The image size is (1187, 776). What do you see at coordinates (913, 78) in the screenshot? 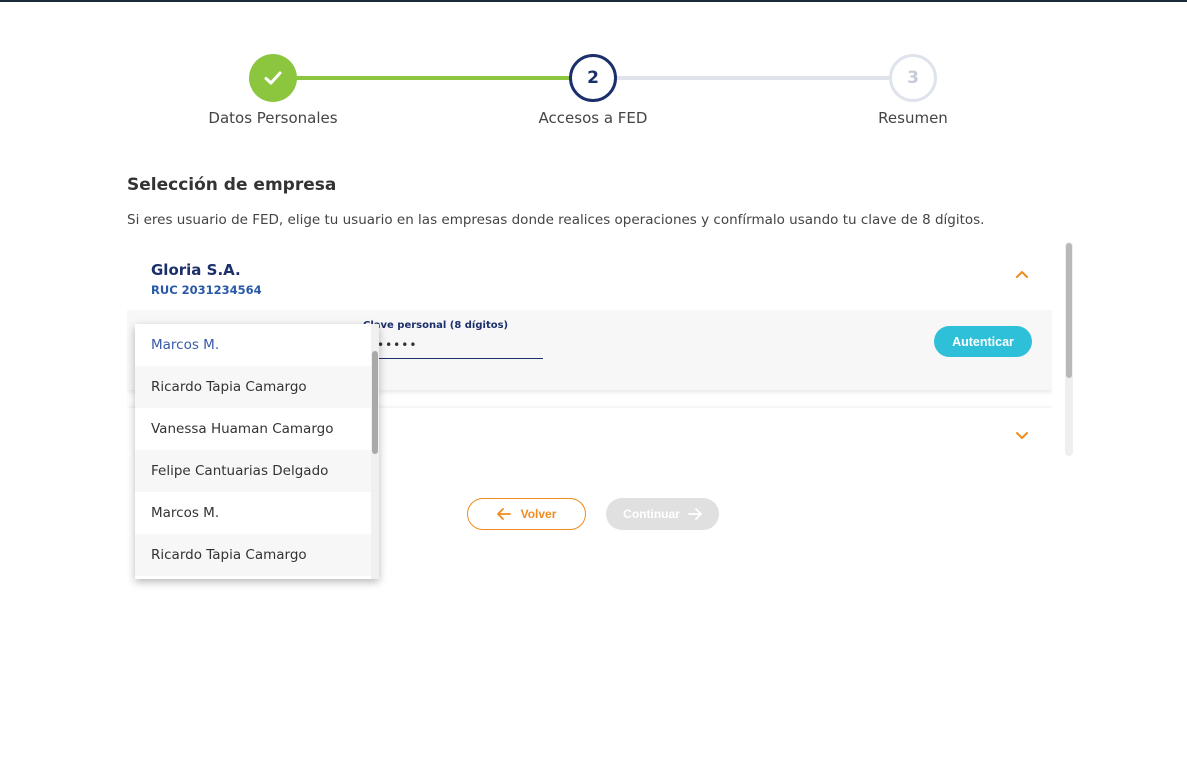
I see `step-3-circle: 3` at bounding box center [913, 78].